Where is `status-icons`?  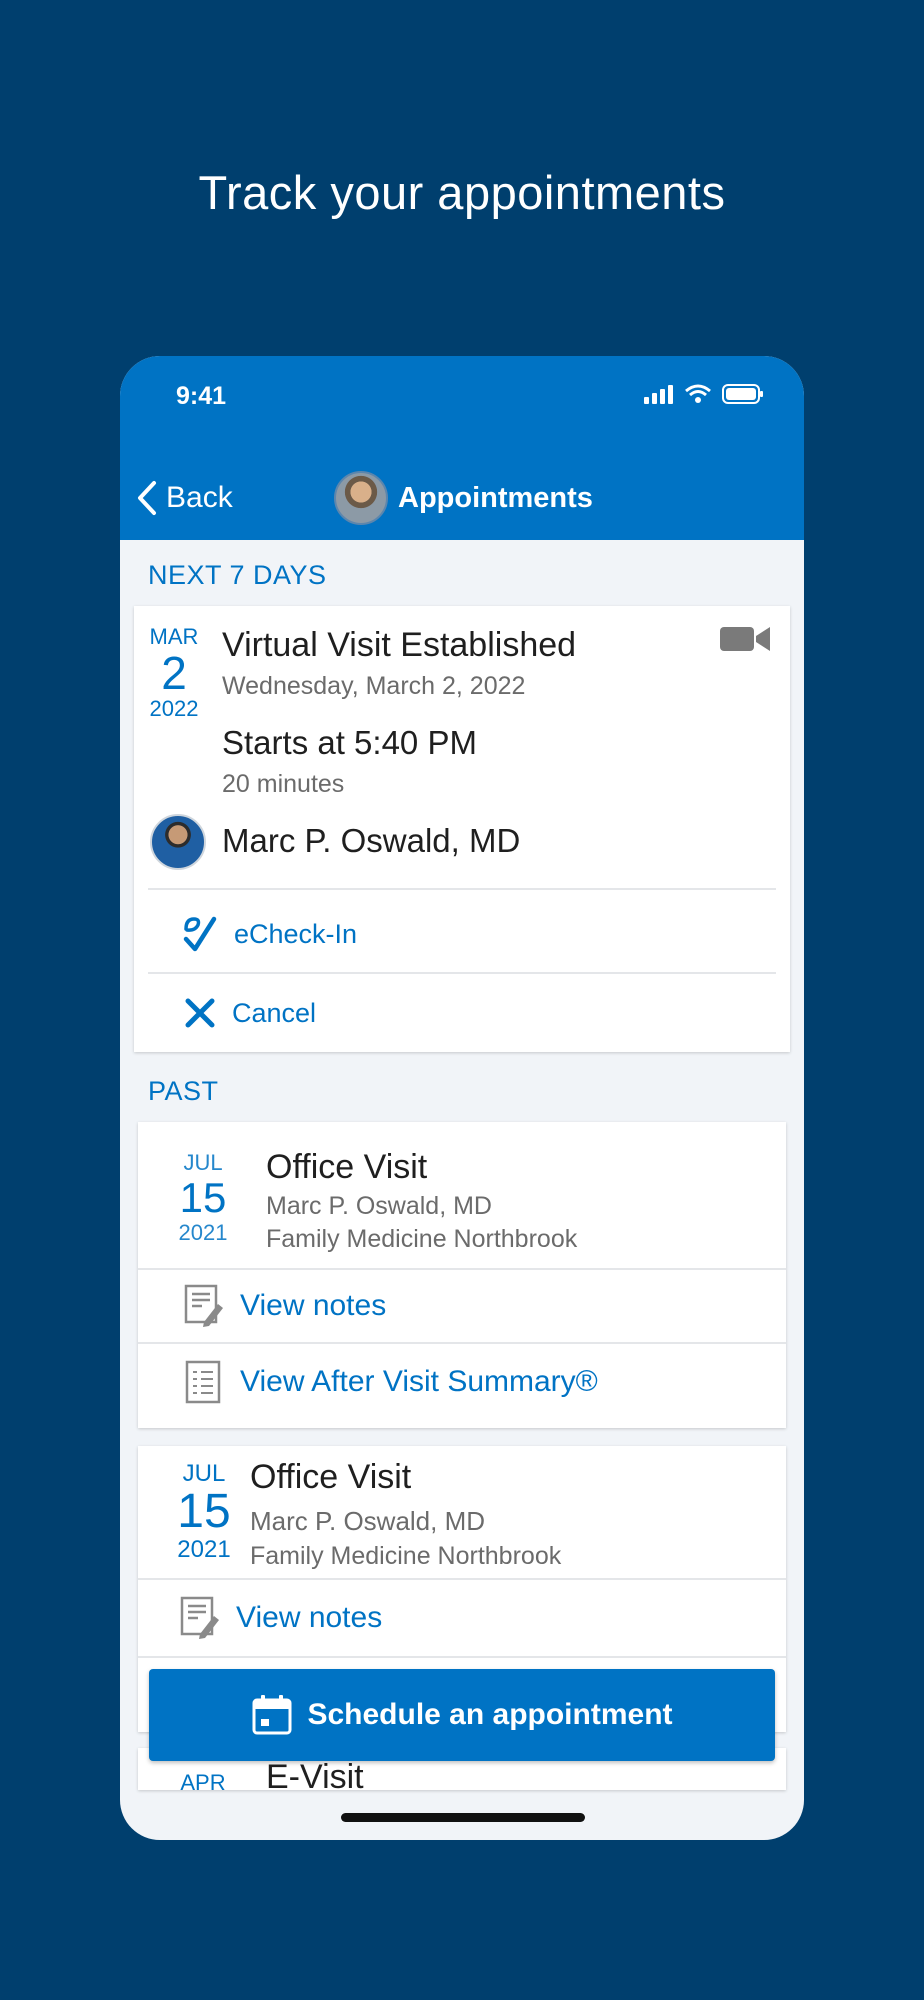 status-icons is located at coordinates (704, 394).